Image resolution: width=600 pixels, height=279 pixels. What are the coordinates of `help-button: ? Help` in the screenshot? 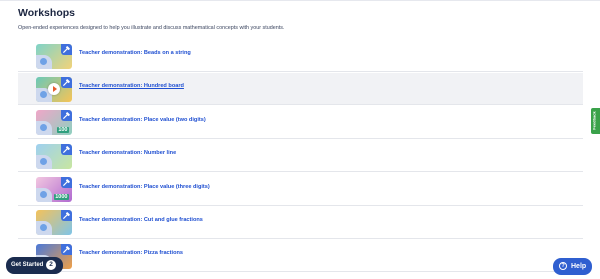 It's located at (572, 266).